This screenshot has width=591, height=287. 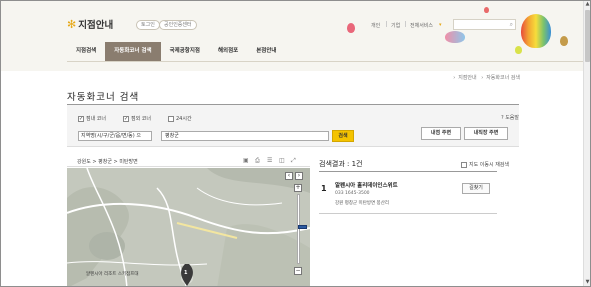 I want to click on util-personal-link: 개인, so click(x=375, y=25).